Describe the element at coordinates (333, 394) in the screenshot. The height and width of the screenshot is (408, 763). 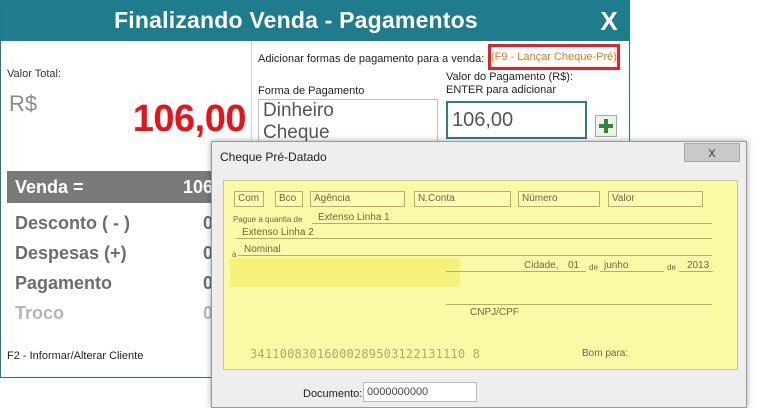
I see `documento-label: Documento:` at that location.